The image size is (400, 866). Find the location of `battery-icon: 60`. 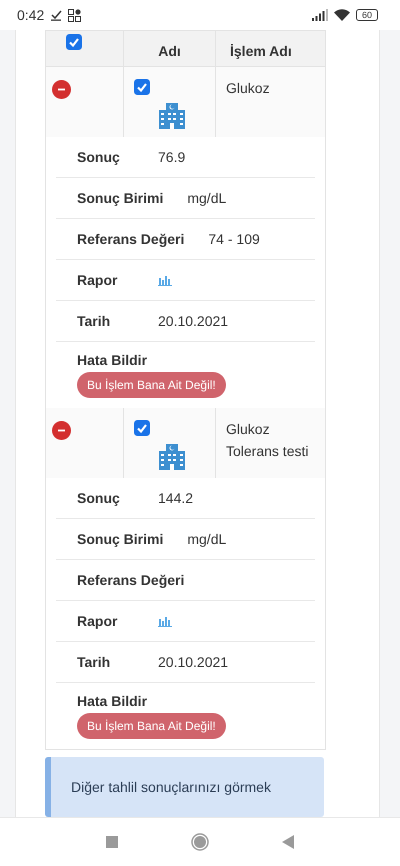

battery-icon: 60 is located at coordinates (367, 15).